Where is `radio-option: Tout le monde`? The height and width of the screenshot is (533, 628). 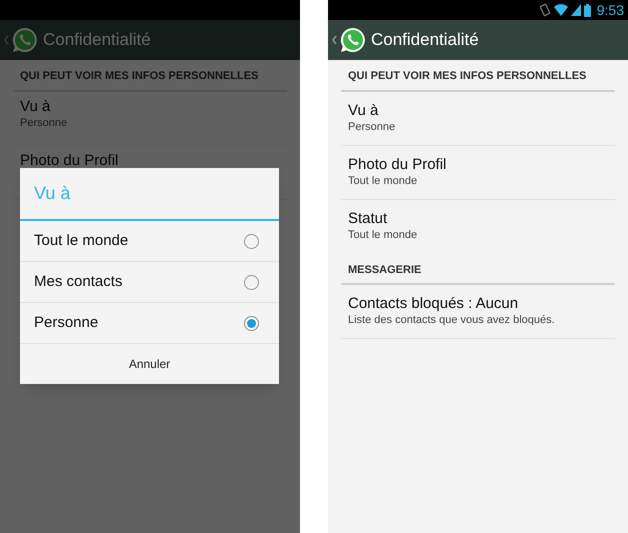
radio-option: Tout le monde is located at coordinates (149, 241).